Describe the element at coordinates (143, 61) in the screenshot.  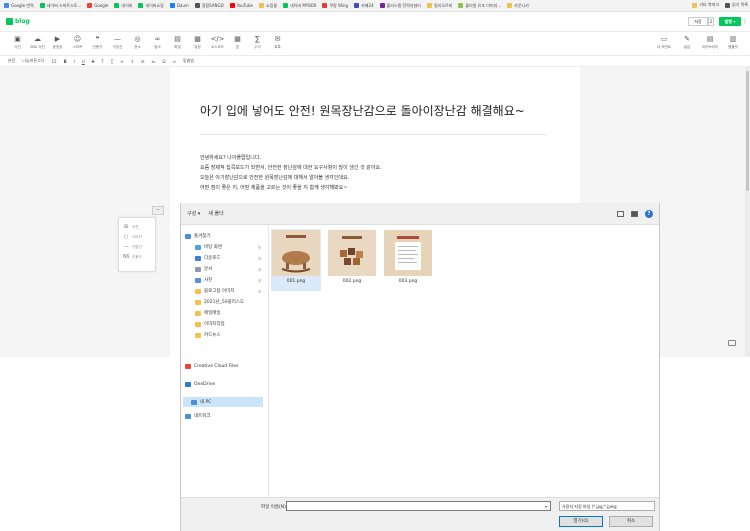
I see `list-icon: ☰` at that location.